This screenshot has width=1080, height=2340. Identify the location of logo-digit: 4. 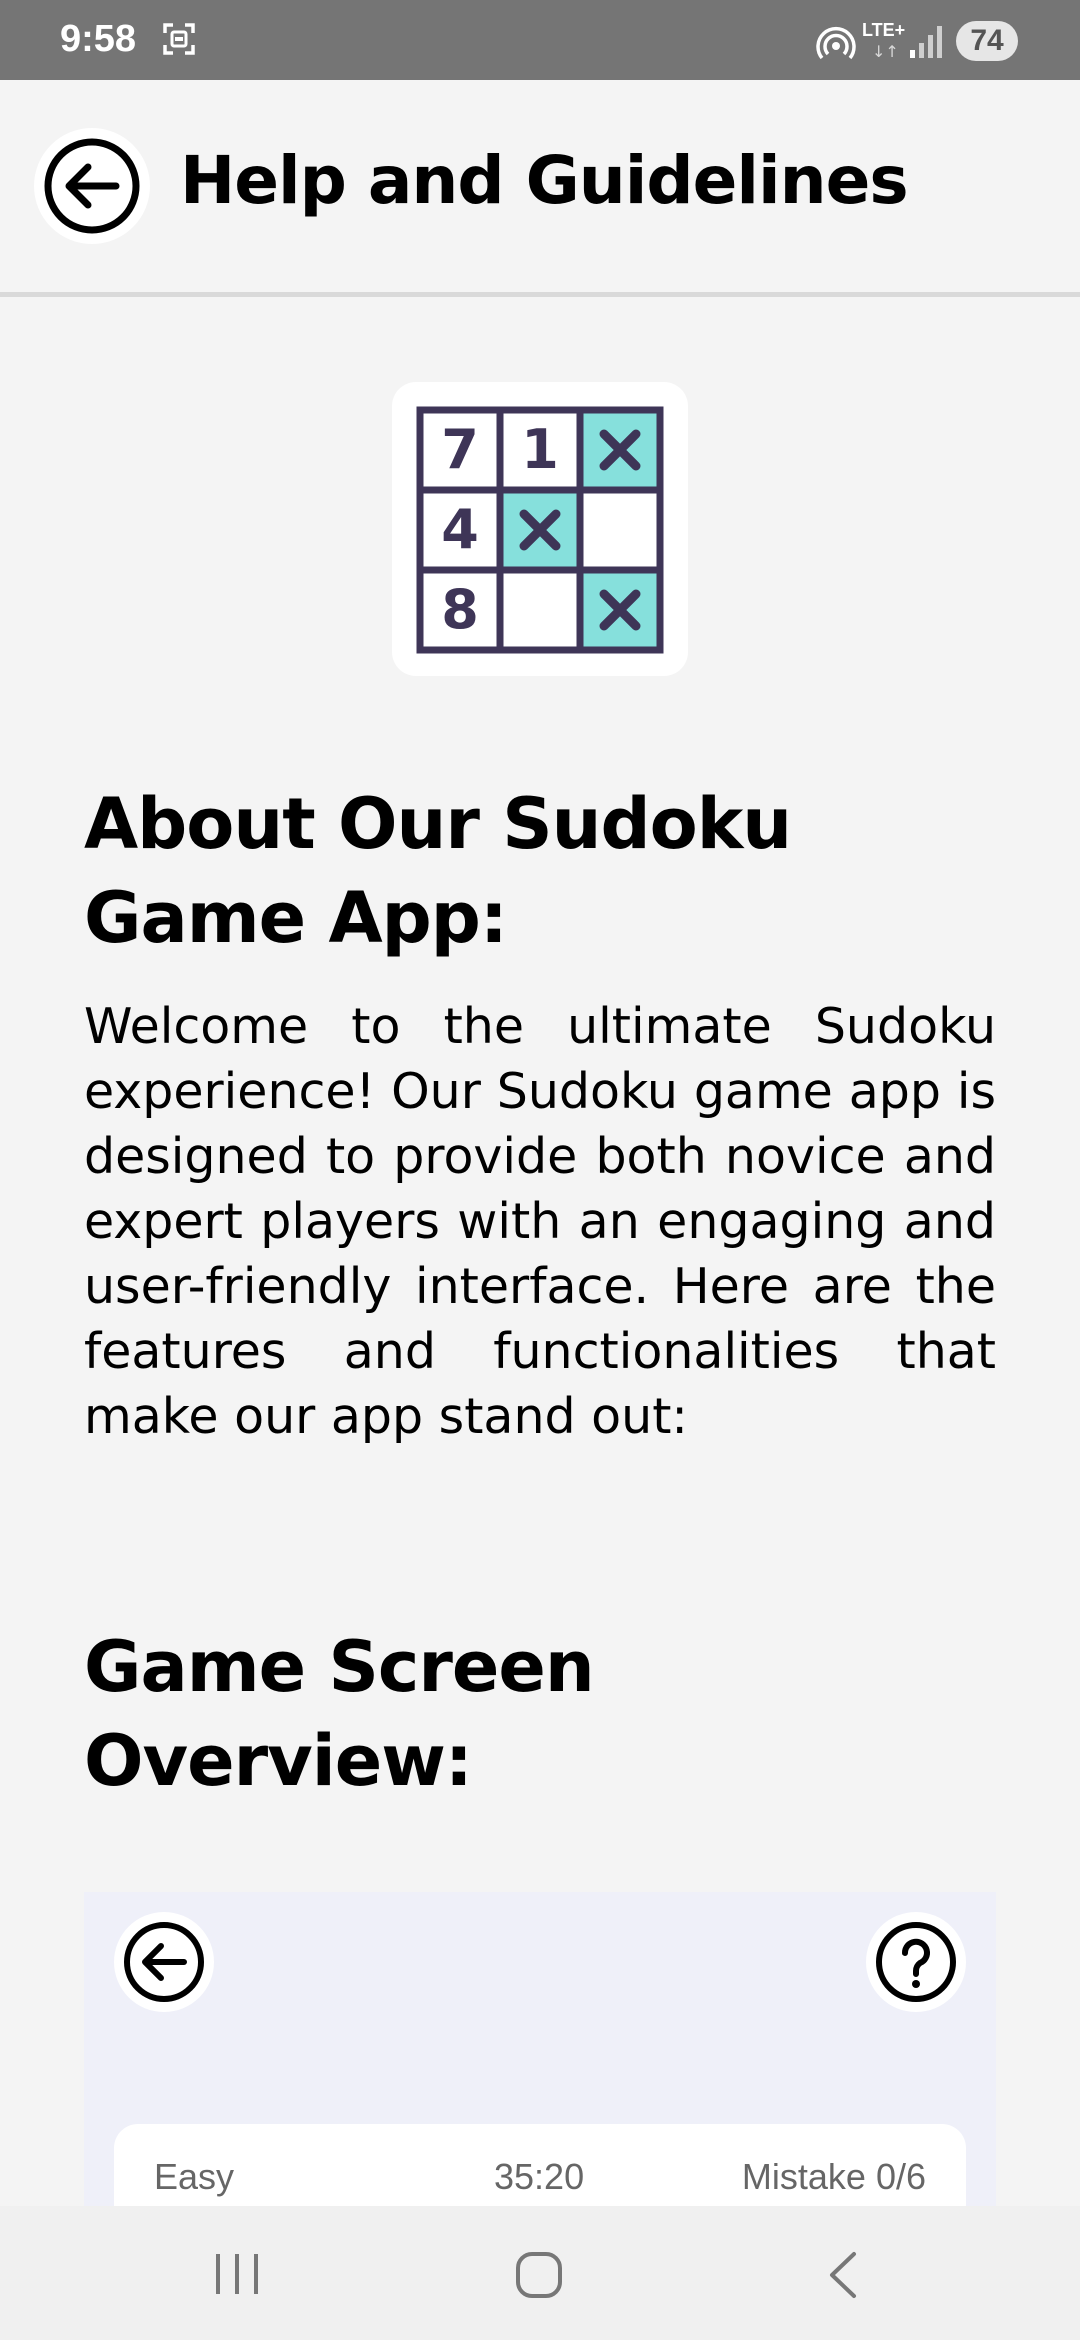
(460, 529).